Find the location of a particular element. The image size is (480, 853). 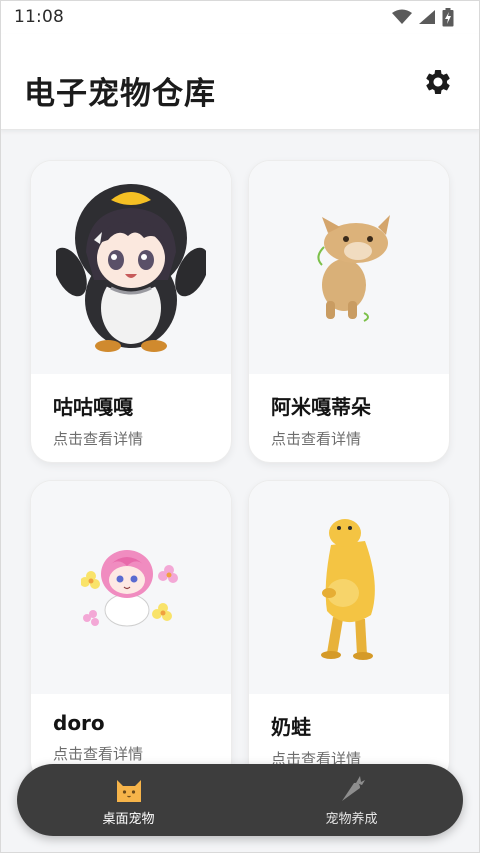

gear-icon is located at coordinates (438, 82).